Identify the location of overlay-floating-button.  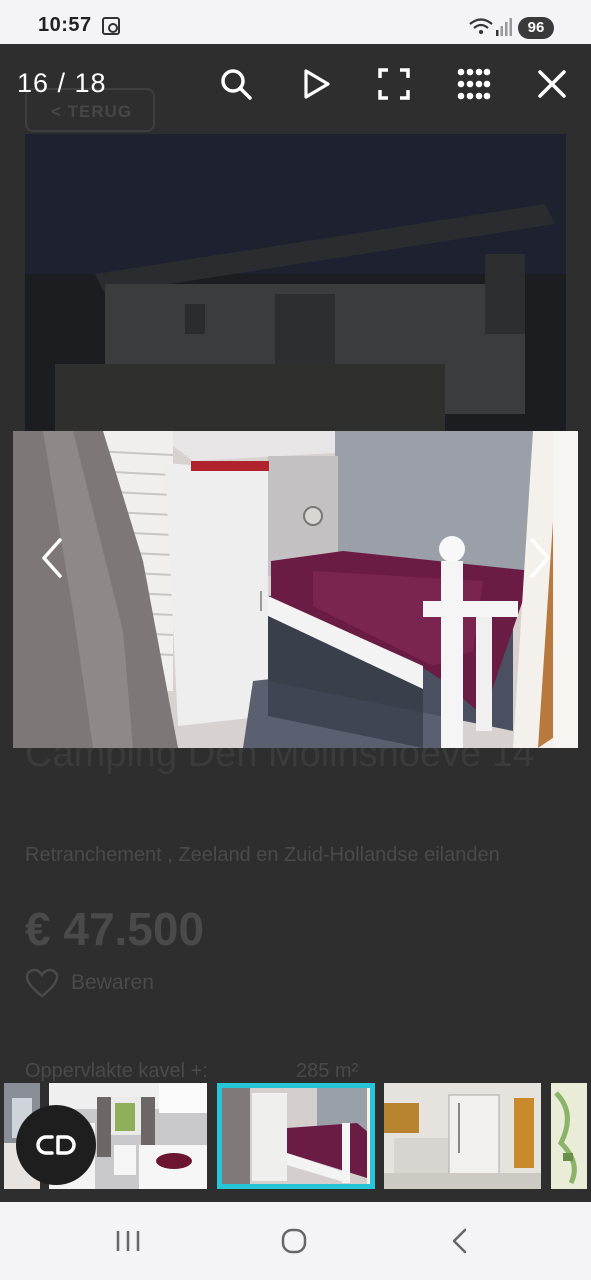
(56, 1145).